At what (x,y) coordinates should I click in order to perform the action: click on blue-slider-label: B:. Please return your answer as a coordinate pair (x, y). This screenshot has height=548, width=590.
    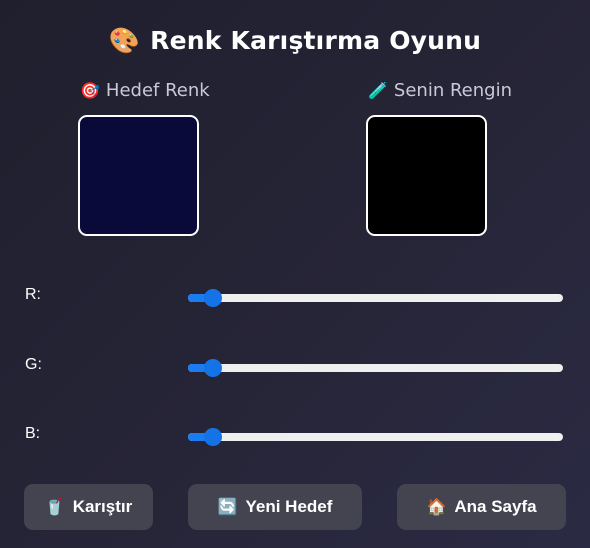
    Looking at the image, I should click on (33, 433).